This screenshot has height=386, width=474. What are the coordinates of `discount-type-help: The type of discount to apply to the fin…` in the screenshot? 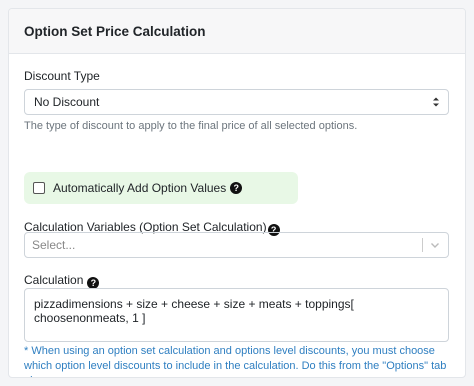 It's located at (191, 126).